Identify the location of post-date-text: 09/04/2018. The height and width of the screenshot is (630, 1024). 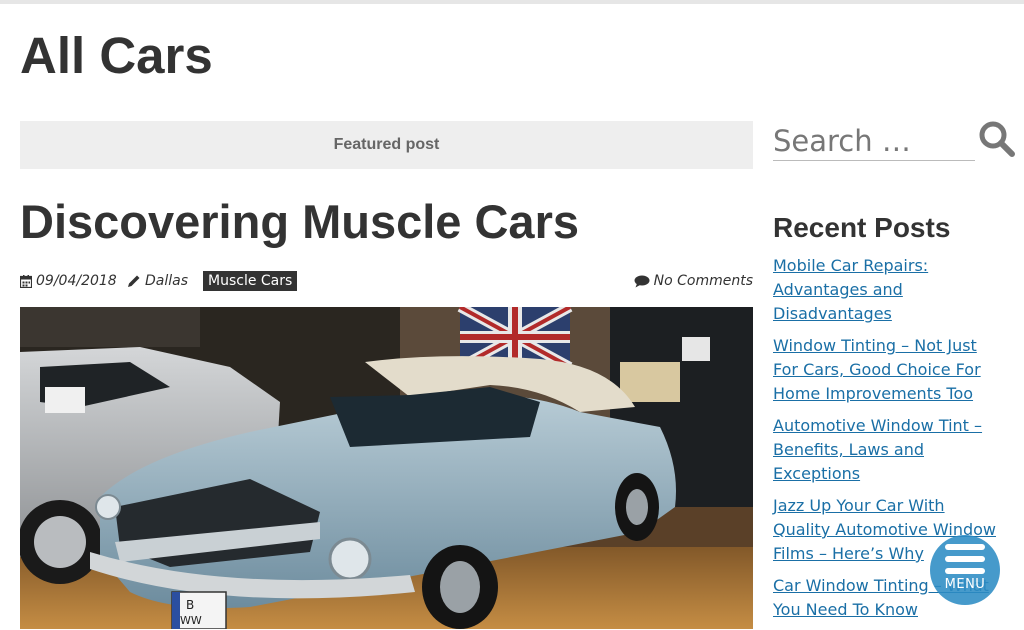
(76, 281).